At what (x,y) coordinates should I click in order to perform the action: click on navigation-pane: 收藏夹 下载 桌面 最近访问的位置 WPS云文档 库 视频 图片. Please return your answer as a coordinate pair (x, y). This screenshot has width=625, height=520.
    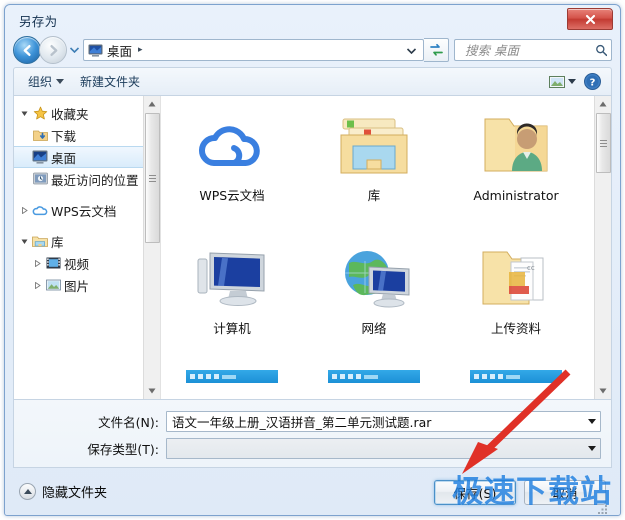
    Looking at the image, I should click on (87, 247).